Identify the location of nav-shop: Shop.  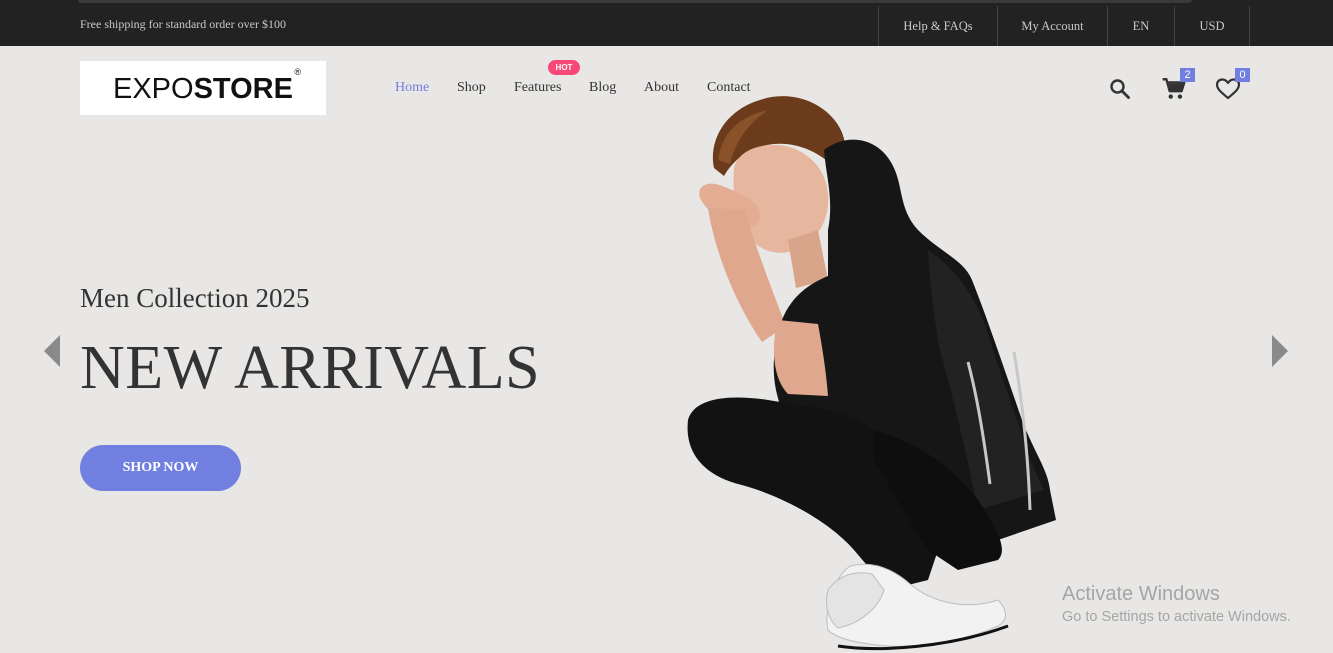
(471, 88).